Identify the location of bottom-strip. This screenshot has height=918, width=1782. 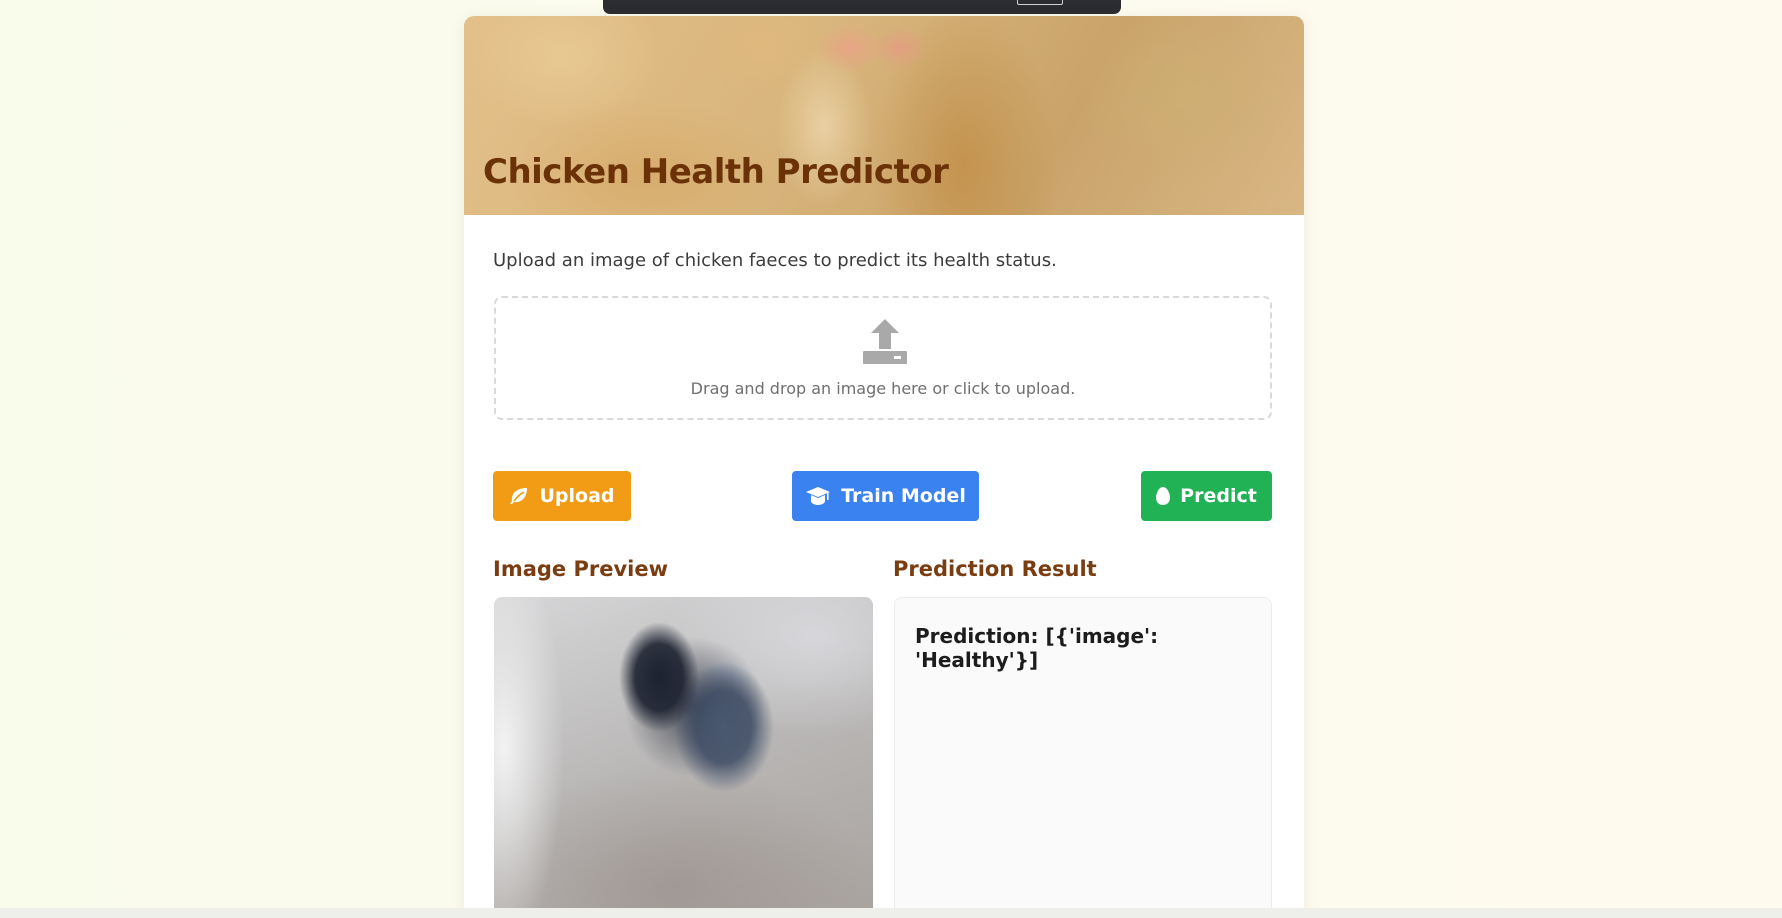
(891, 913).